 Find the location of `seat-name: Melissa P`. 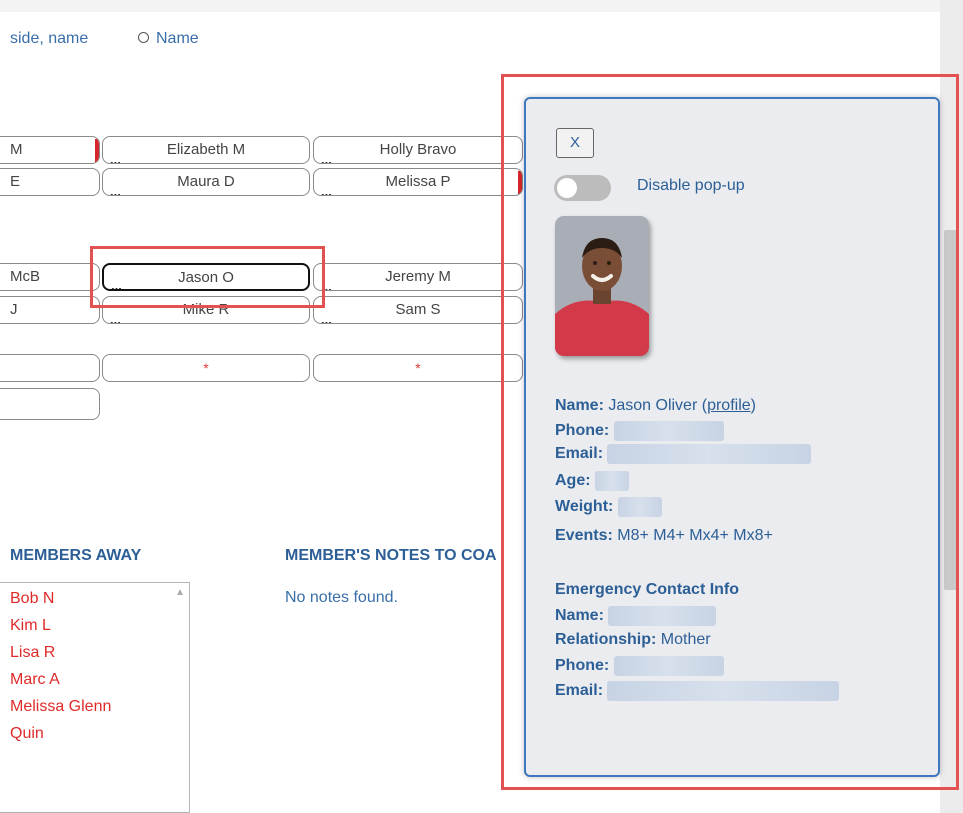

seat-name: Melissa P is located at coordinates (418, 181).